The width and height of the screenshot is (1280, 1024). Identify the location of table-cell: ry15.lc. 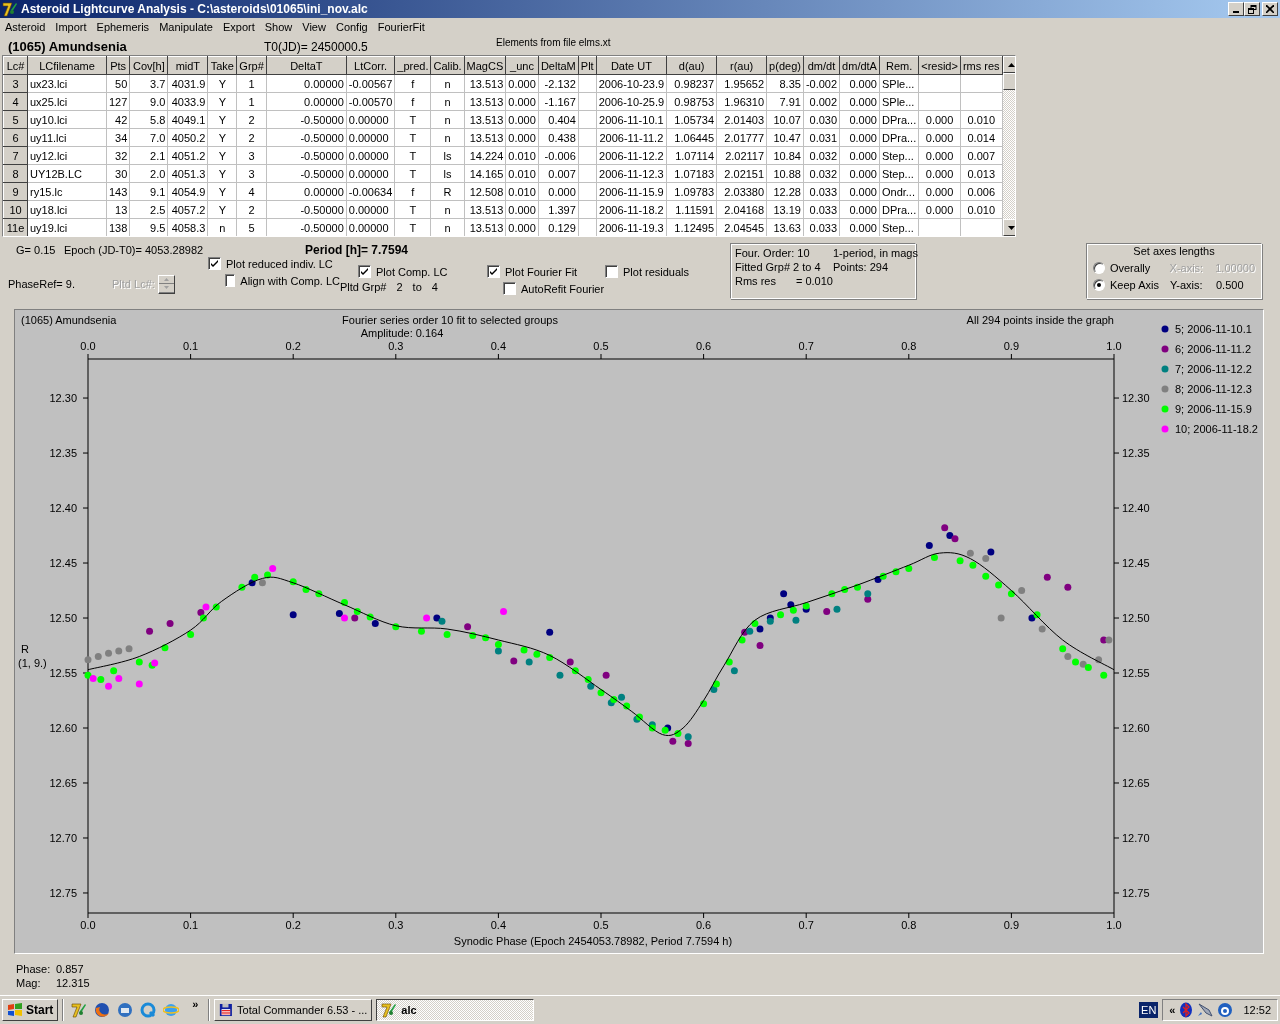
(67, 191).